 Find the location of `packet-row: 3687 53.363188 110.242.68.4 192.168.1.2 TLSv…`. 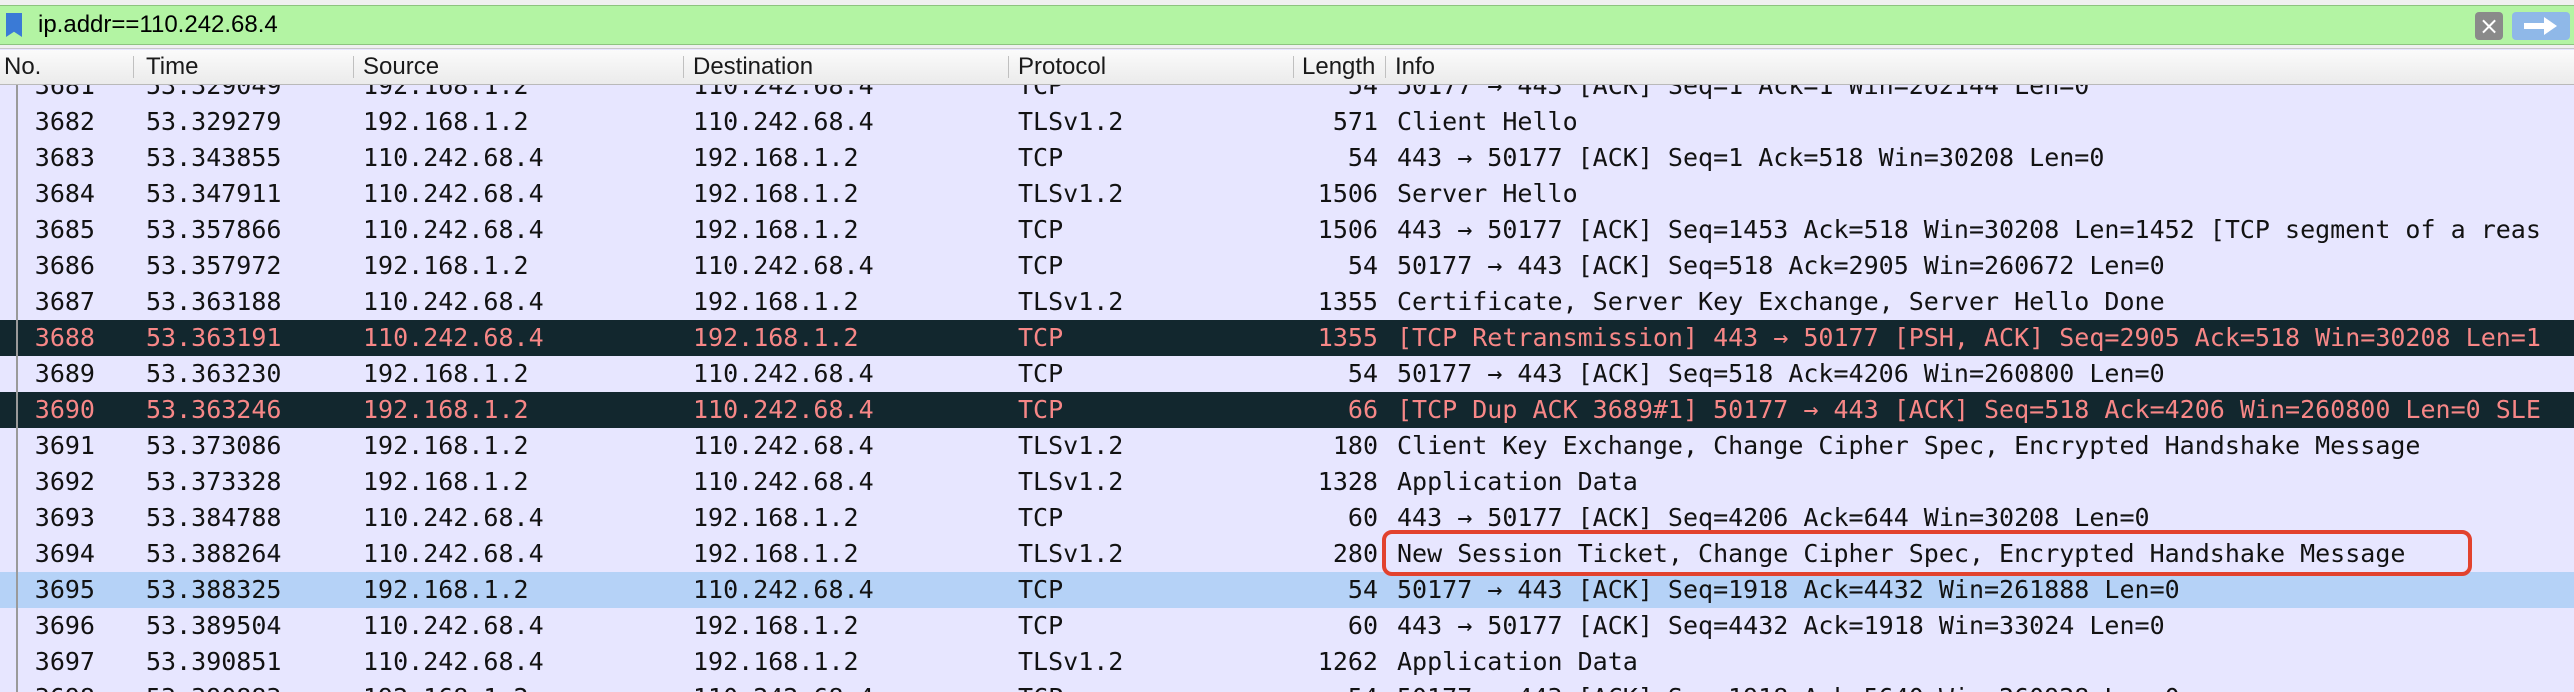

packet-row: 3687 53.363188 110.242.68.4 192.168.1.2 TLSv… is located at coordinates (1287, 302).